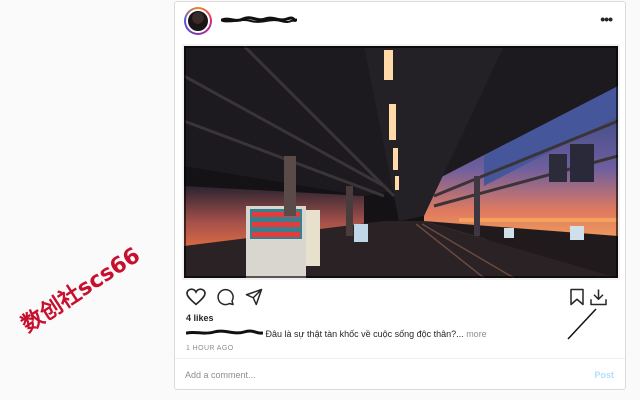 The image size is (640, 400). I want to click on caption-more-link: more, so click(476, 334).